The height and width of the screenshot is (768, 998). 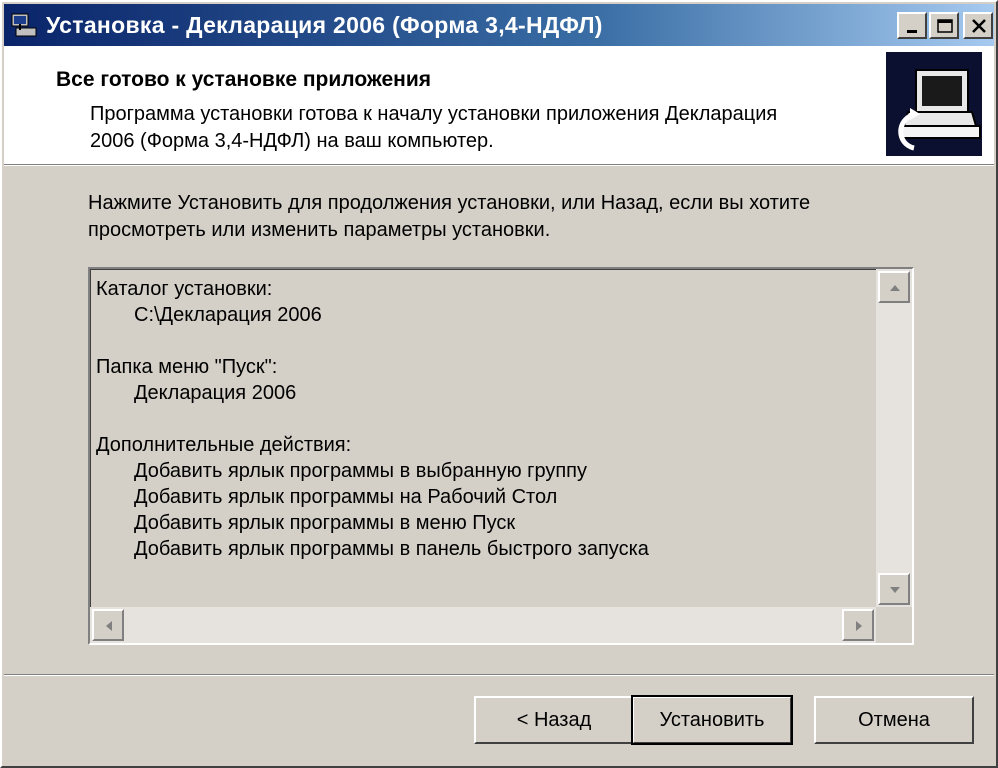 I want to click on maximize-icon, so click(x=945, y=26).